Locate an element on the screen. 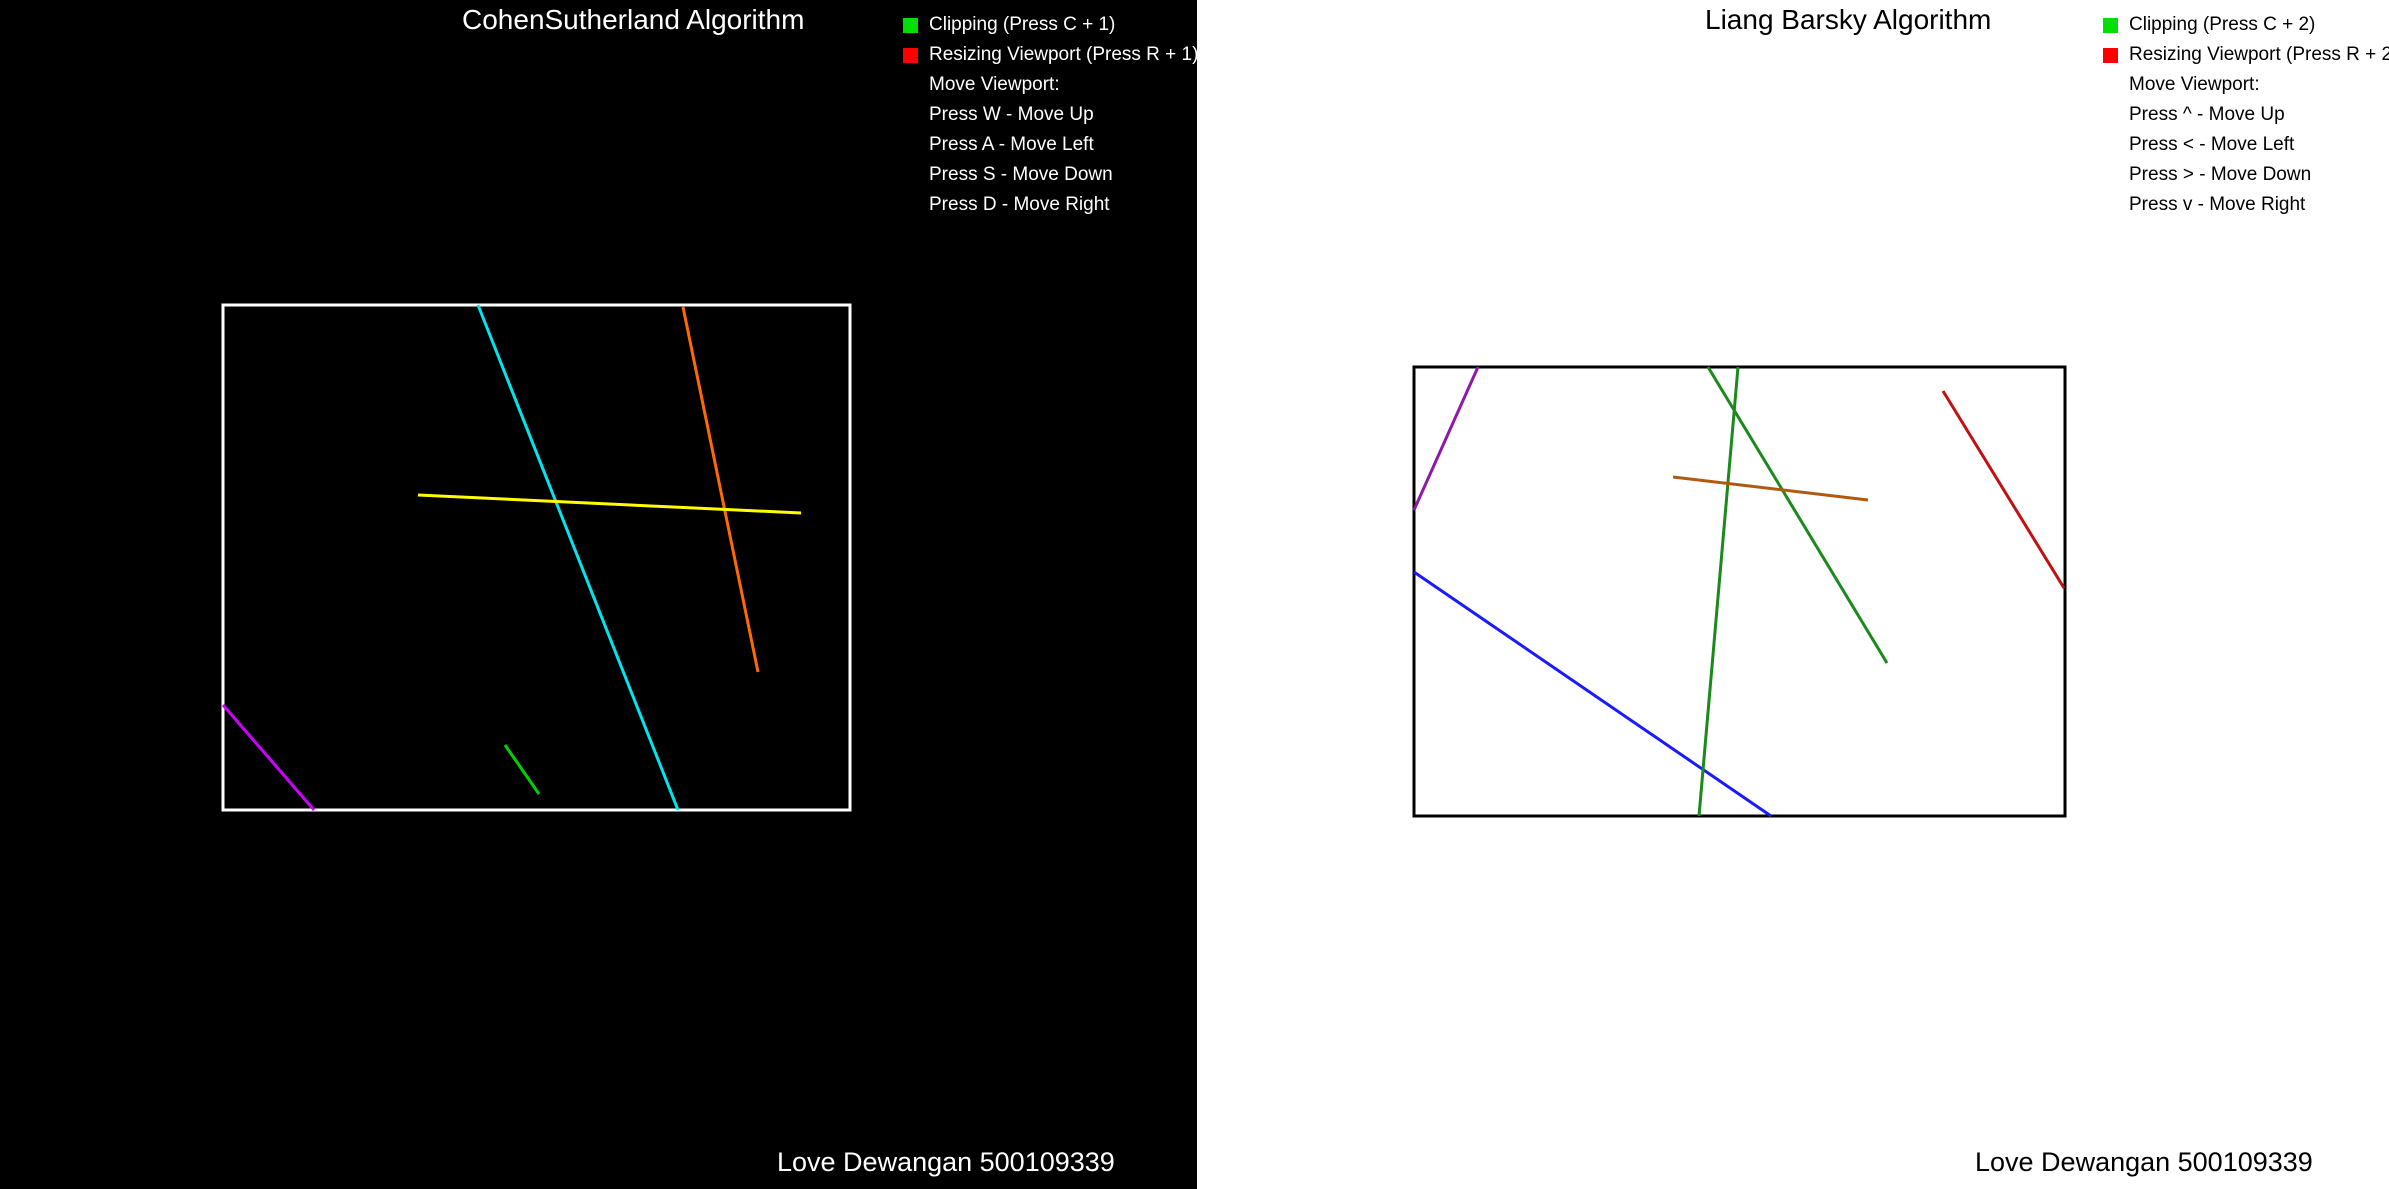 The height and width of the screenshot is (1189, 2389). legend-resizing-label: Resizing Viewport (Press R + 1) is located at coordinates (1063, 54).